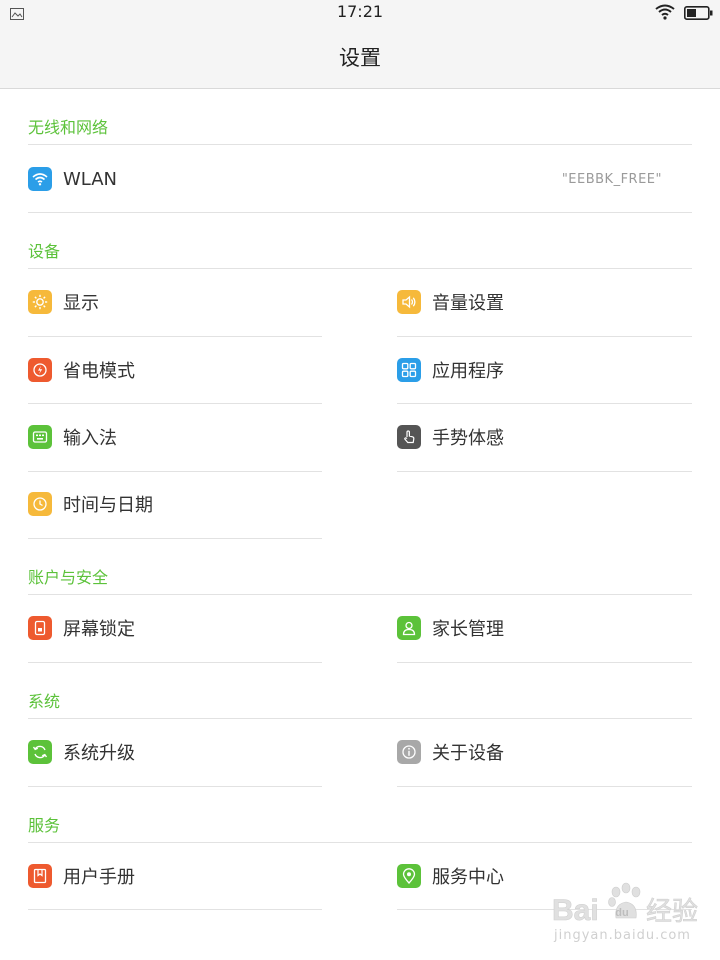 The height and width of the screenshot is (960, 720). I want to click on status-time: 17:21, so click(360, 11).